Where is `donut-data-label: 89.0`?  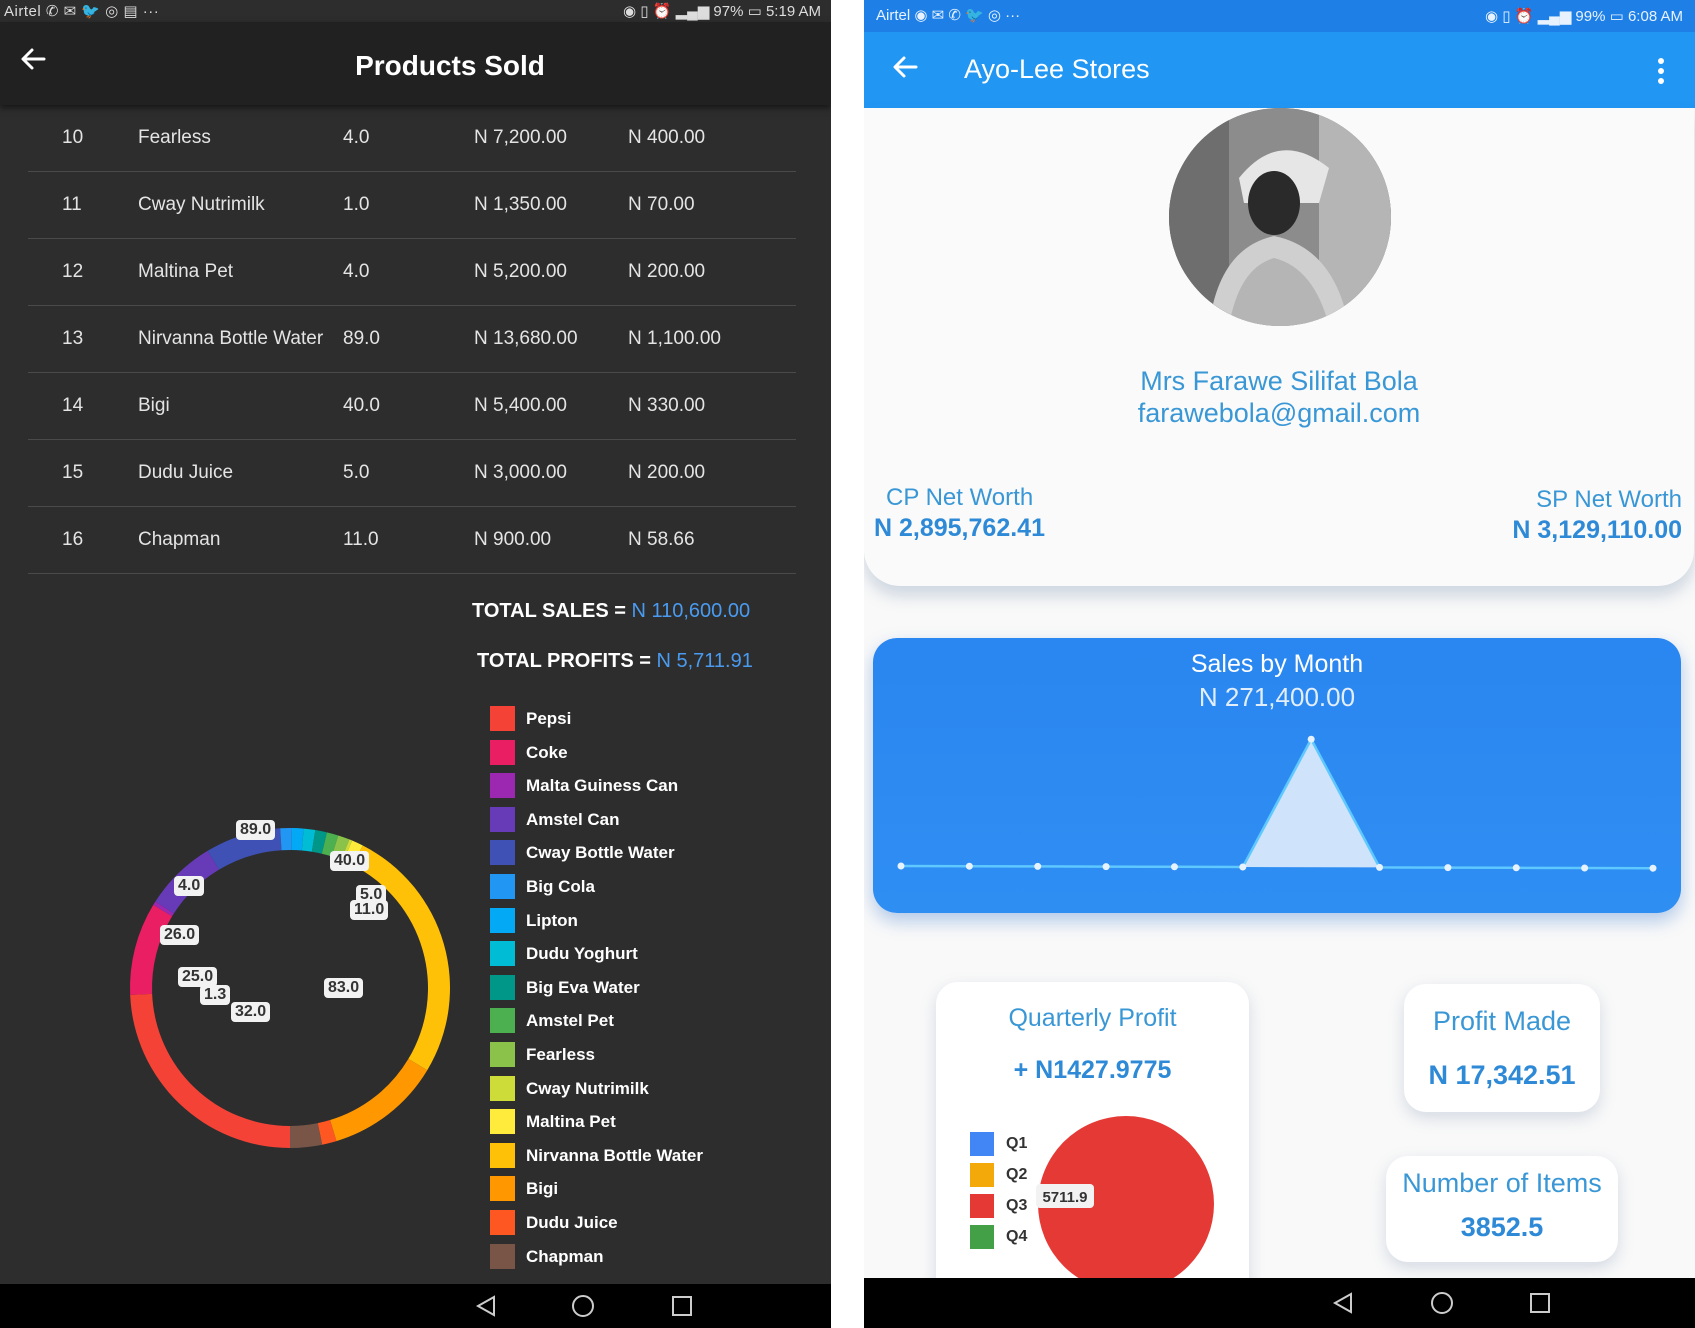
donut-data-label: 89.0 is located at coordinates (256, 830).